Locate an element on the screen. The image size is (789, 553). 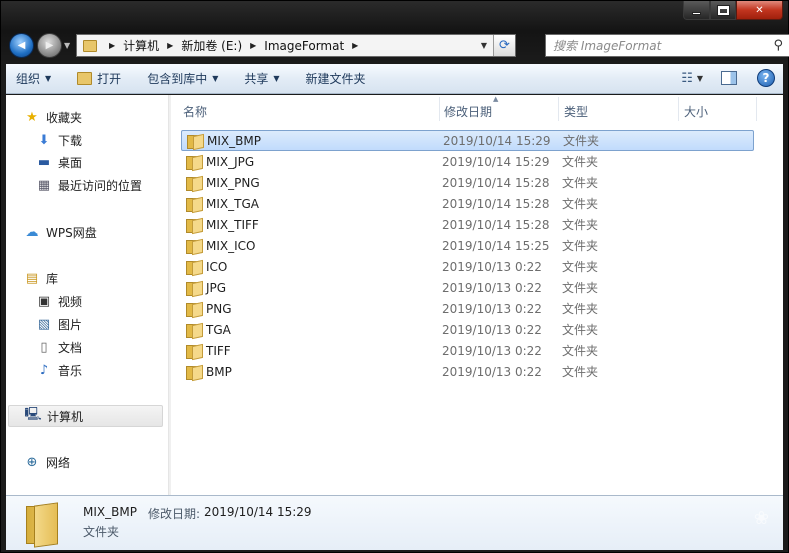
sidebar-item-computer: 🖳 计算机 is located at coordinates (85, 416).